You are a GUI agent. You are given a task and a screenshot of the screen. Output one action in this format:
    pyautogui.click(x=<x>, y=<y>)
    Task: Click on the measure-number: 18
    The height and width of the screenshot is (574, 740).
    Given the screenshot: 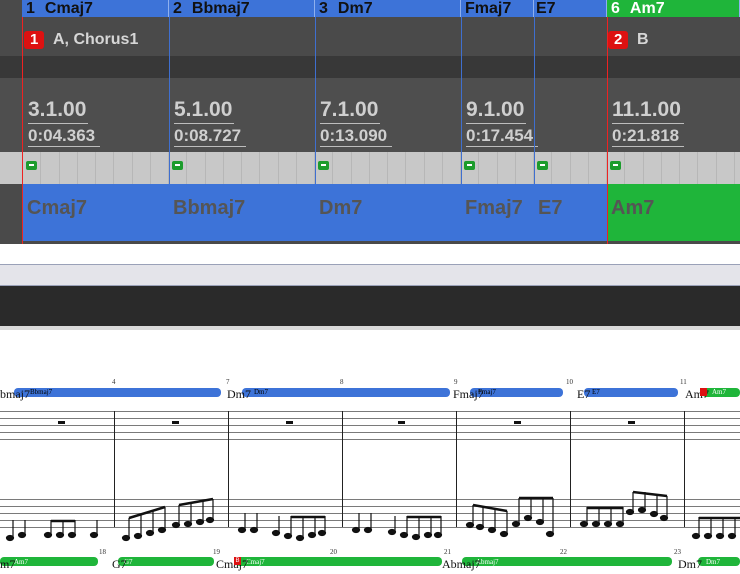 What is the action you would take?
    pyautogui.click(x=102, y=552)
    